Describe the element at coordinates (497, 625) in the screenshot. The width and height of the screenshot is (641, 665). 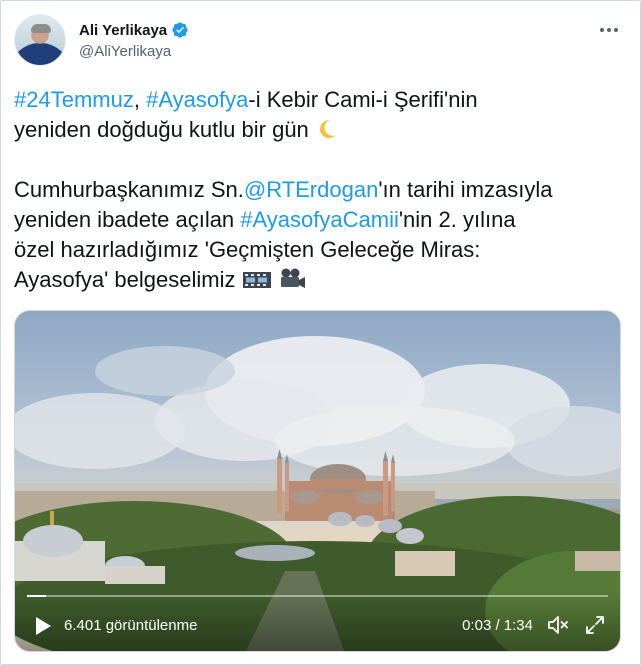
I see `time-display: 0:03 / 1:34` at that location.